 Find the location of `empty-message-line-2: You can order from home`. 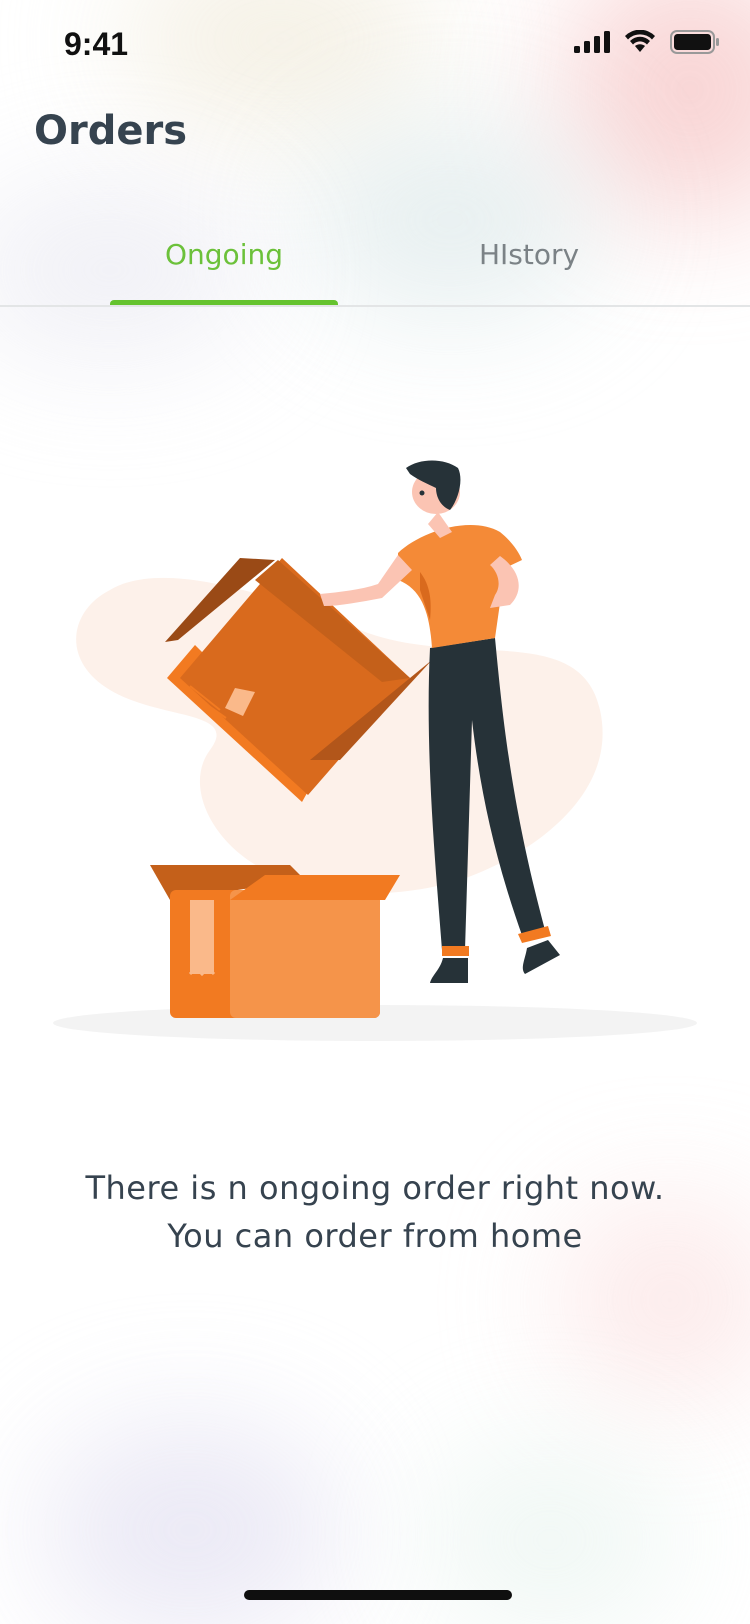

empty-message-line-2: You can order from home is located at coordinates (375, 1236).